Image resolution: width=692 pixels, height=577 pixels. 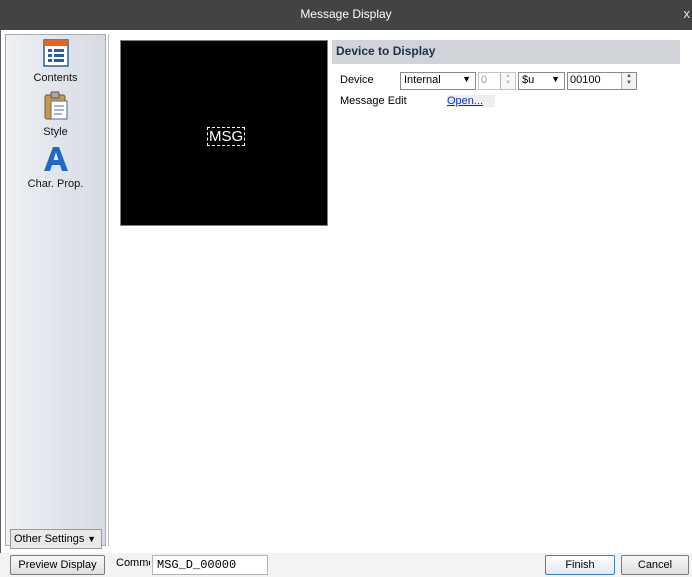 I want to click on device-index-value: 0, so click(x=484, y=80).